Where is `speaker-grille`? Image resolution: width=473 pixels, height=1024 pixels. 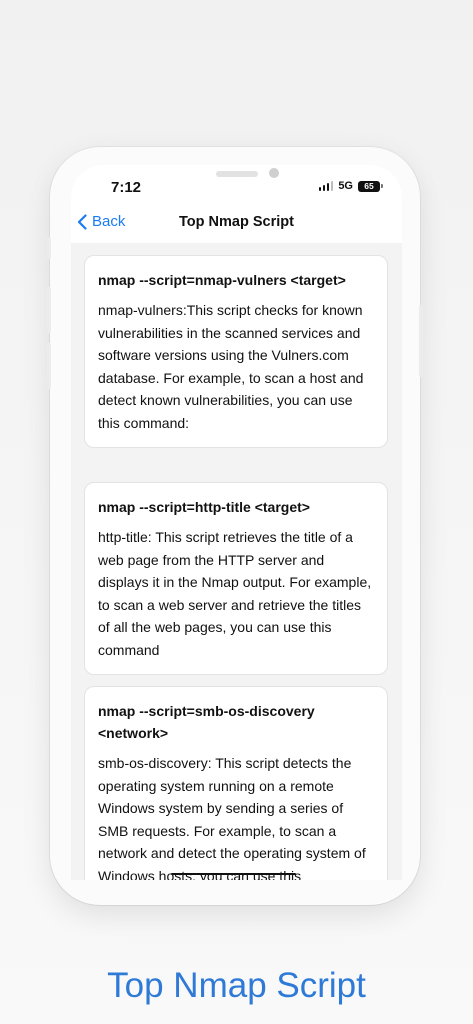 speaker-grille is located at coordinates (237, 174).